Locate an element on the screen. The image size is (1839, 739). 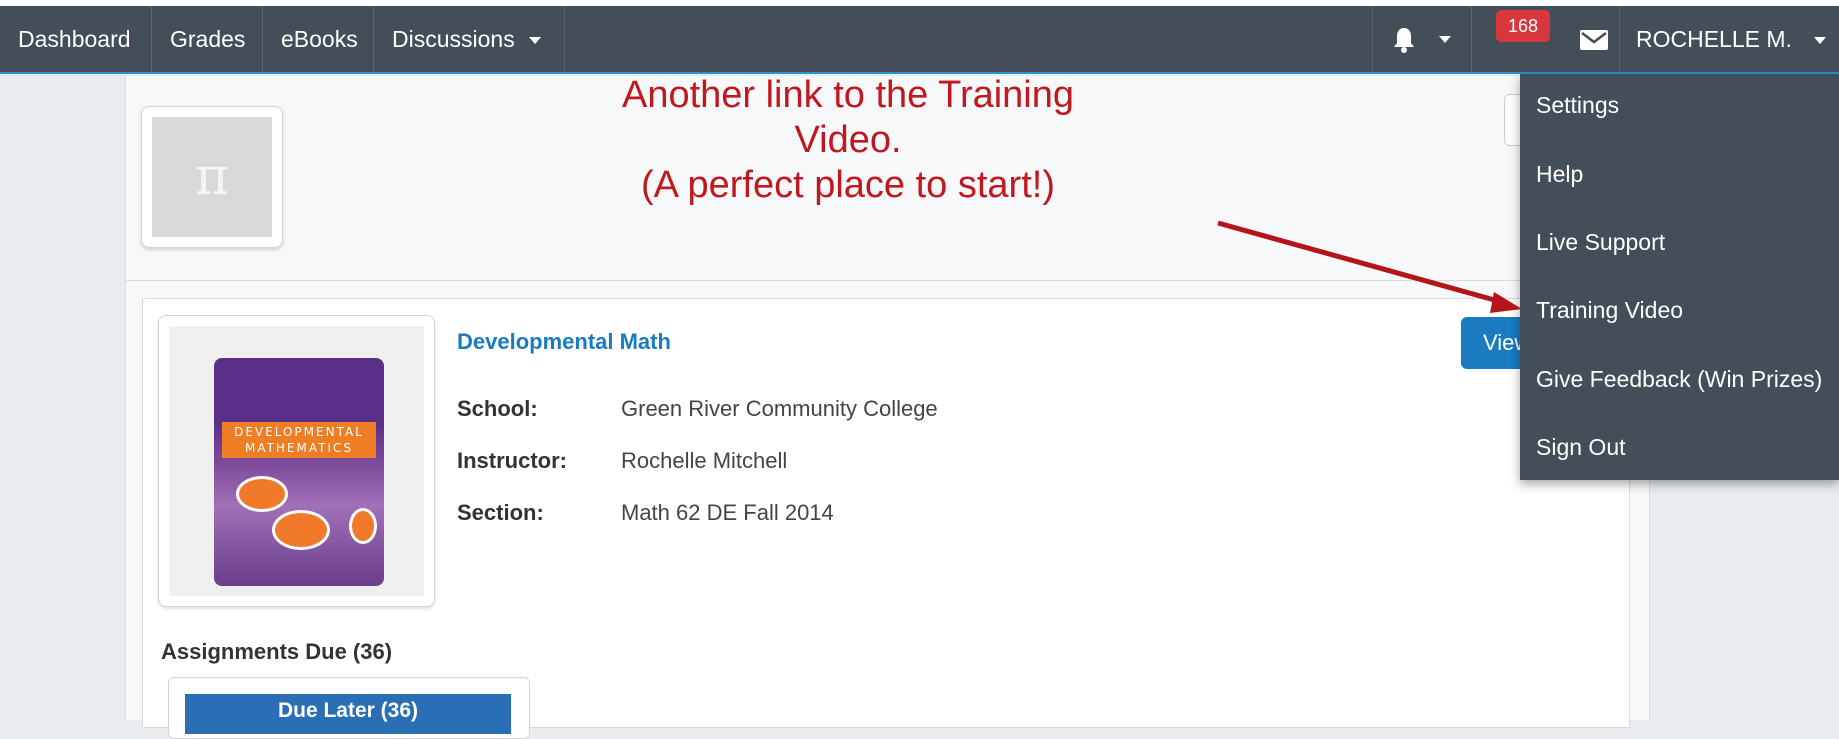
nav-dashboard: Dashboard is located at coordinates (76, 39).